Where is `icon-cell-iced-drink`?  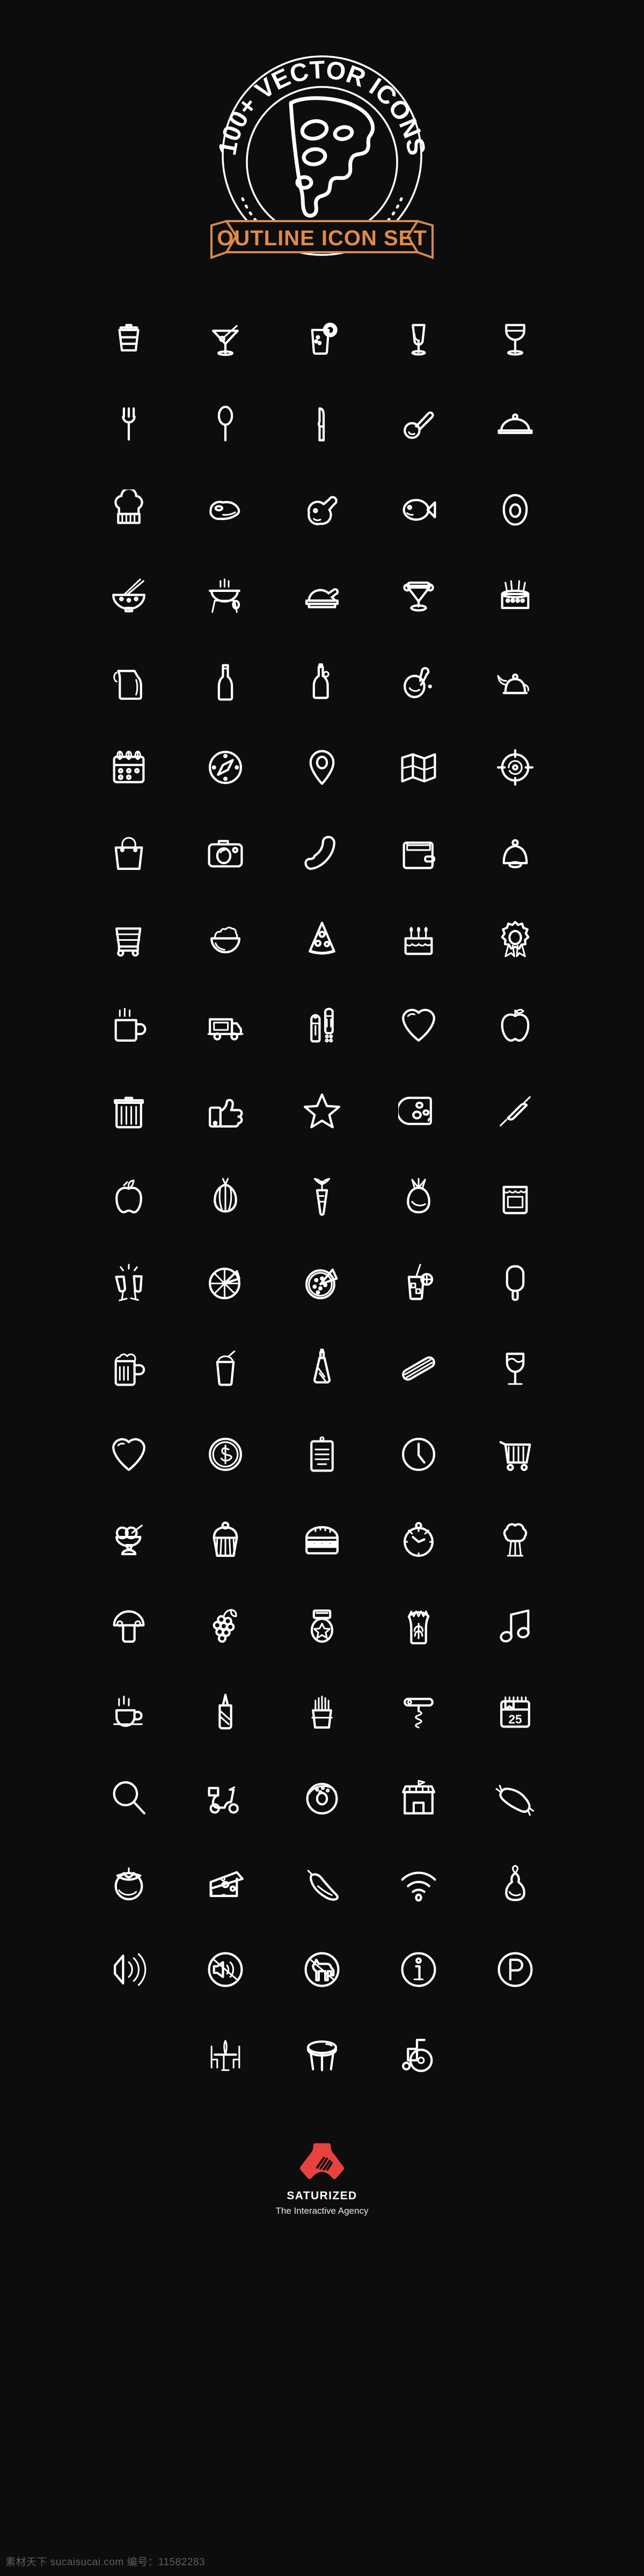 icon-cell-iced-drink is located at coordinates (418, 1283).